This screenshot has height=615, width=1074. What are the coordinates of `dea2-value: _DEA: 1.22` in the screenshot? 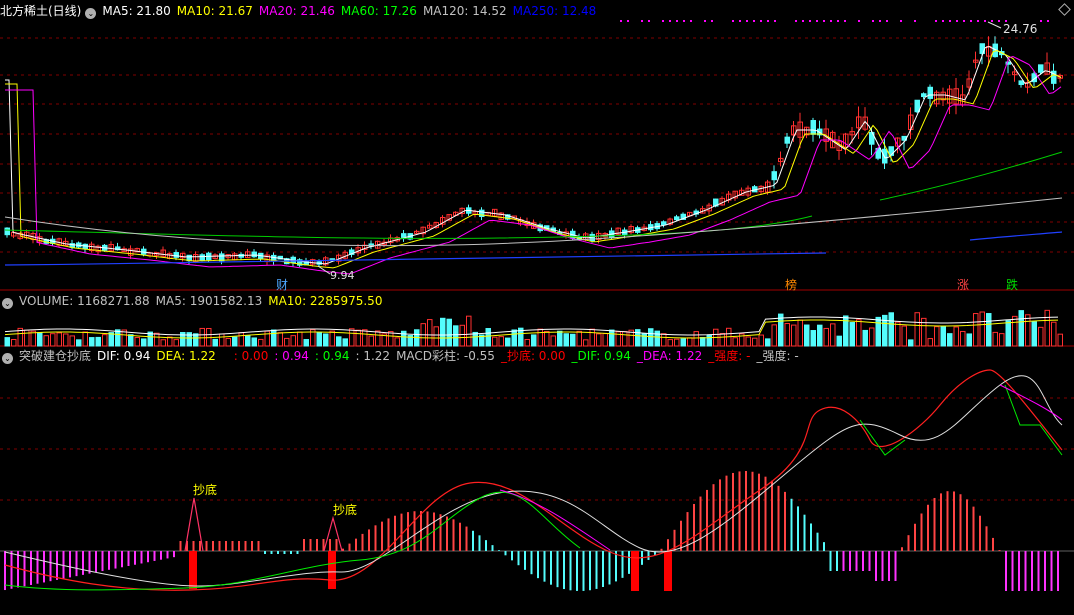 It's located at (669, 356).